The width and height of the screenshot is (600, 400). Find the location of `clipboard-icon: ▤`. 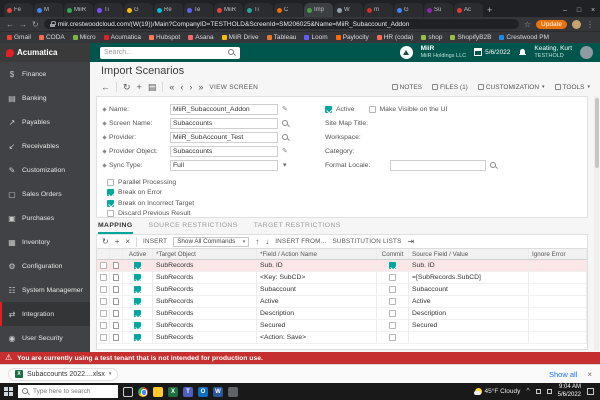

clipboard-icon: ▤ is located at coordinates (152, 87).